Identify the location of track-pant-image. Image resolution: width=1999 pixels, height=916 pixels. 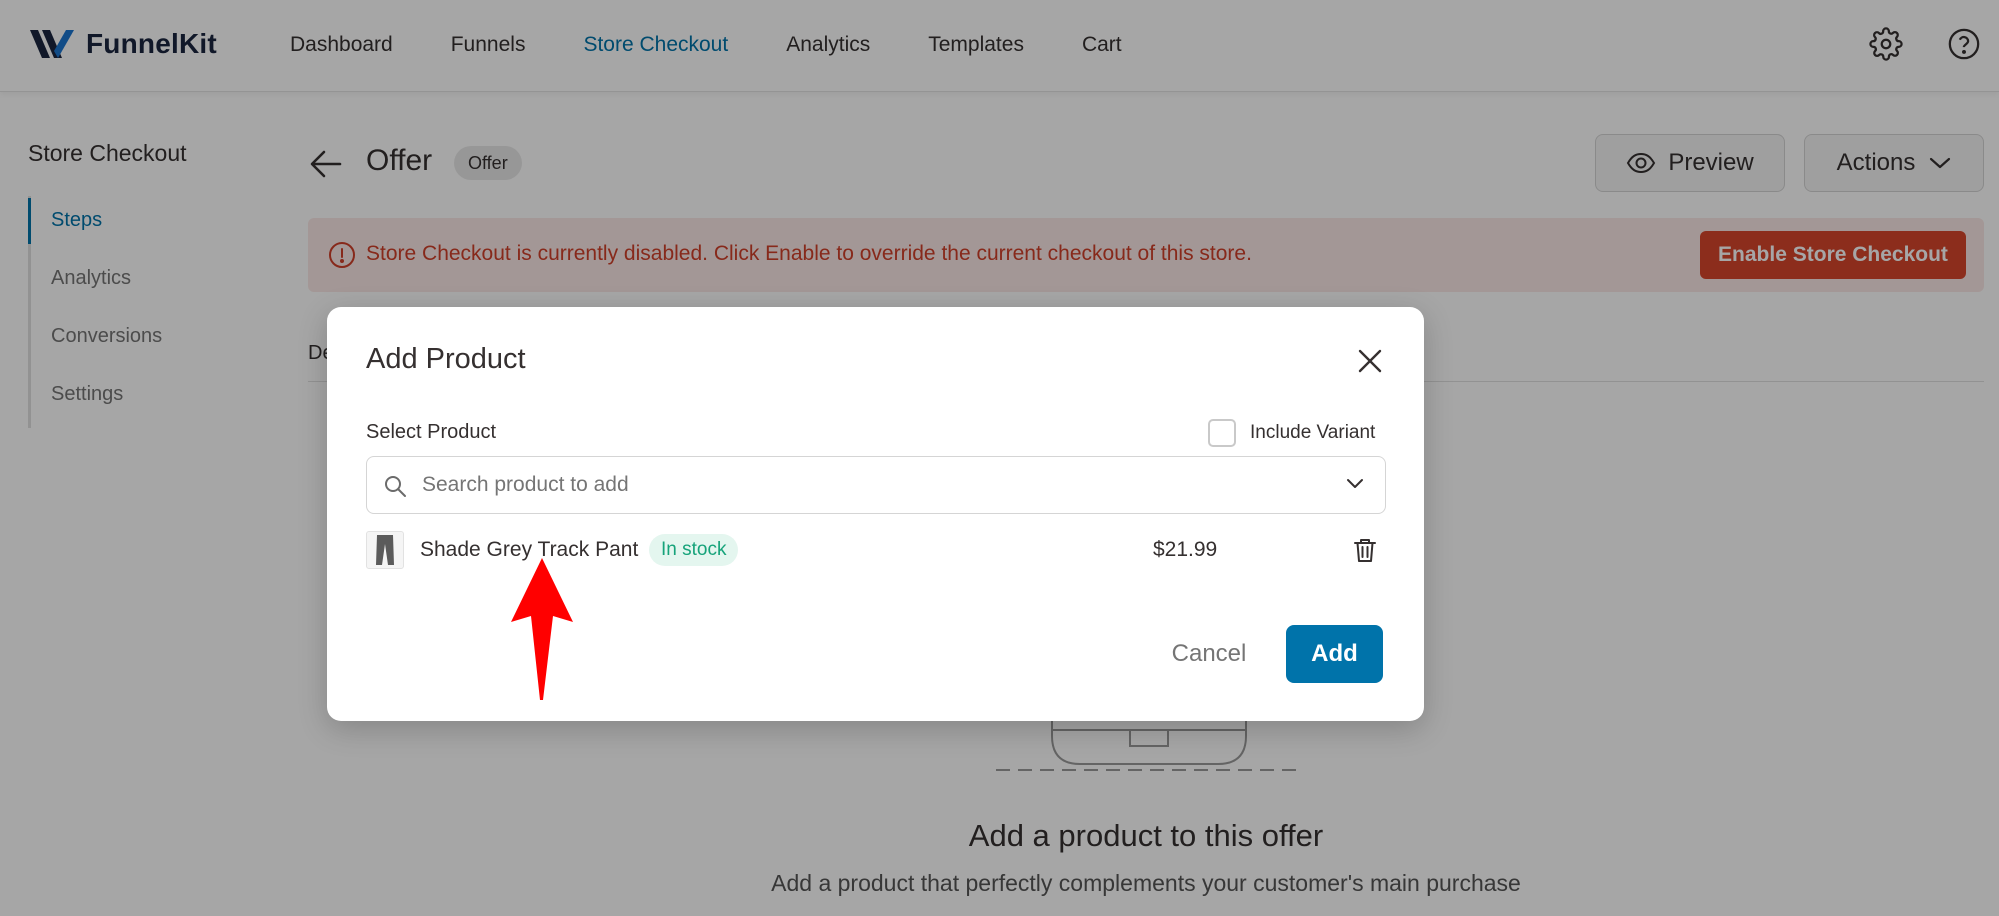
(385, 550).